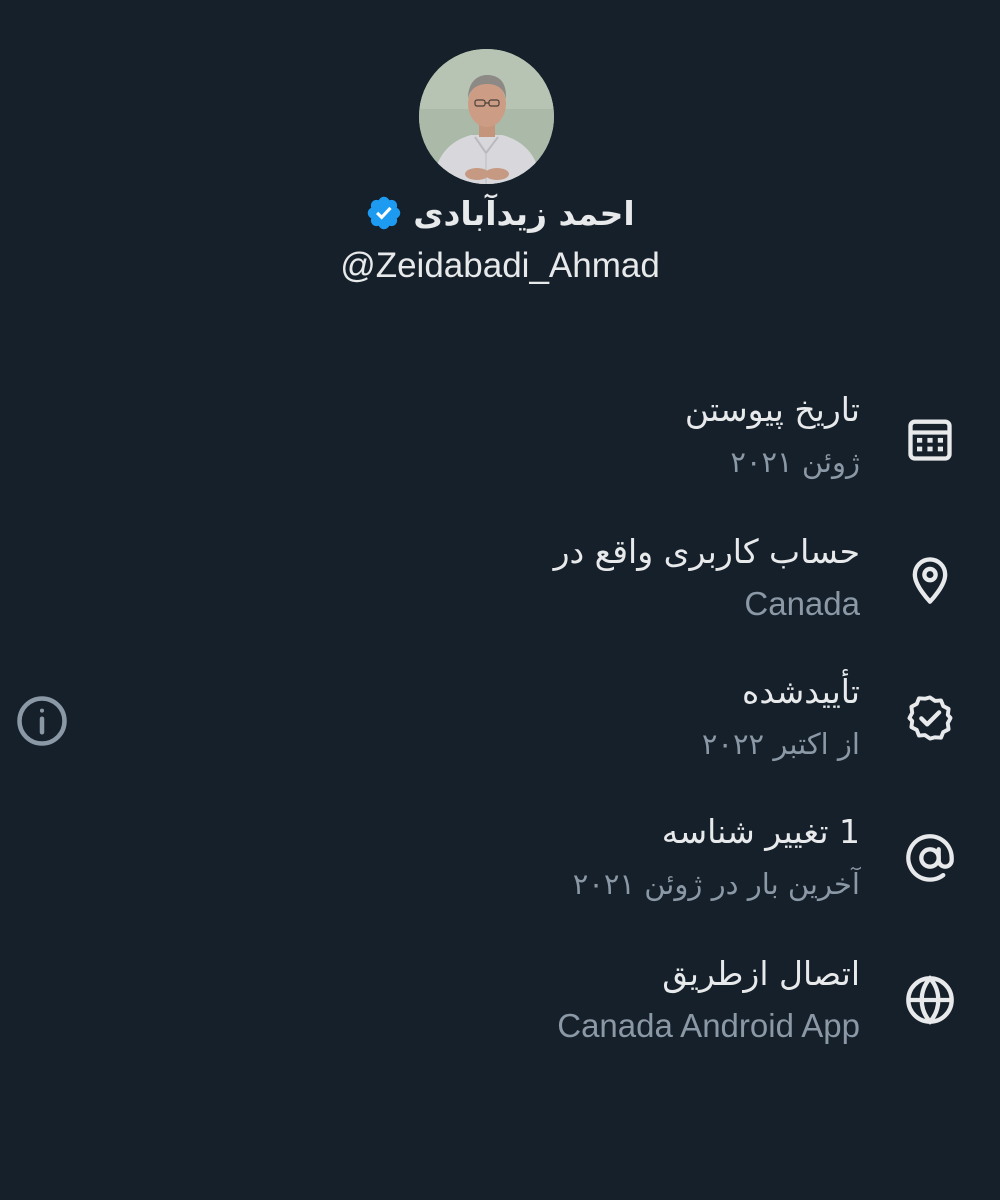 This screenshot has height=1200, width=1000. I want to click on about-item-subtitle: Canada Android App, so click(708, 1025).